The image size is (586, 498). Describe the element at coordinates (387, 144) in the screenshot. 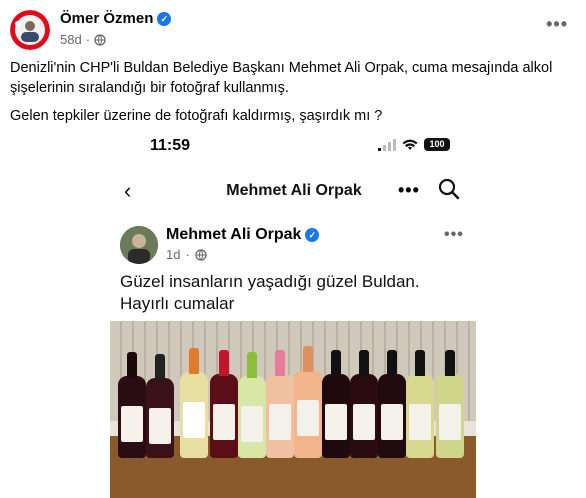

I see `signal-icon` at that location.